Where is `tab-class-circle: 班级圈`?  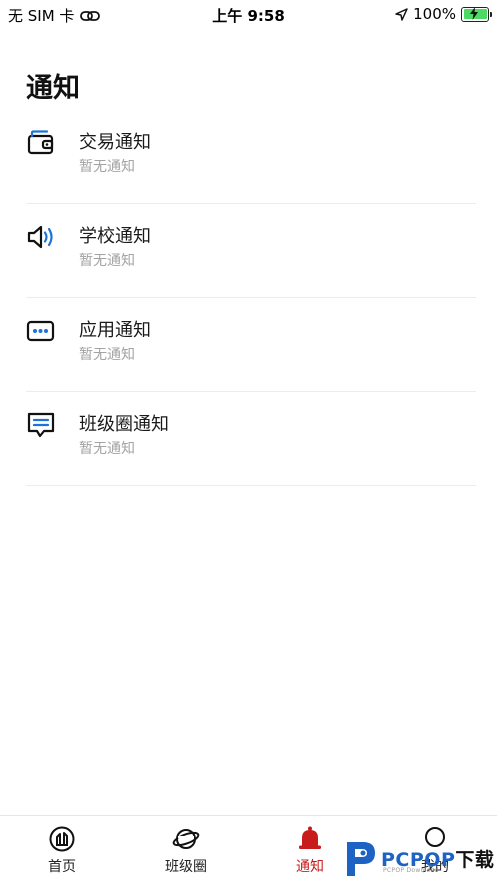 tab-class-circle: 班级圈 is located at coordinates (186, 849).